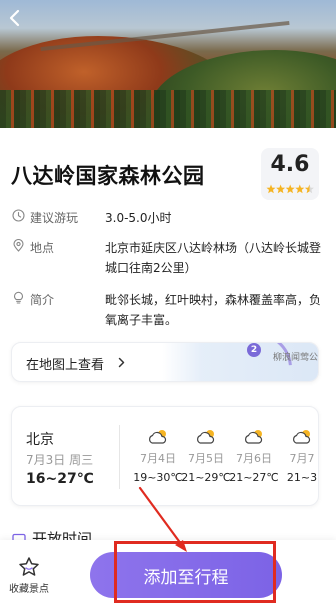 The height and width of the screenshot is (605, 336). I want to click on info-row-location: 地点 北京市延庆区八达岭林场（八达岭长城登城口往南2公里）, so click(168, 258).